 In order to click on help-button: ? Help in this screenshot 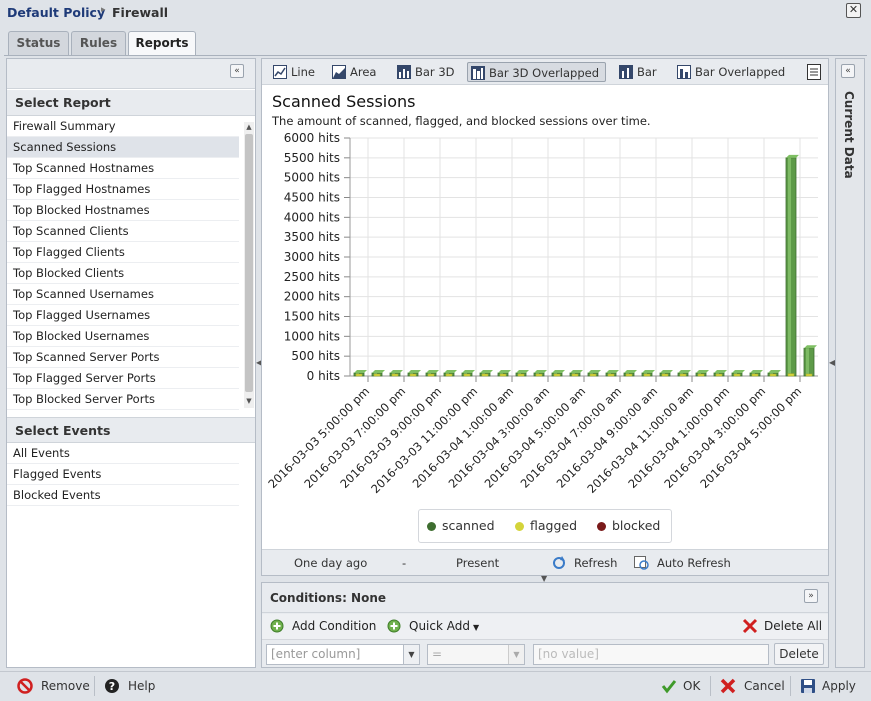, I will do `click(129, 686)`.